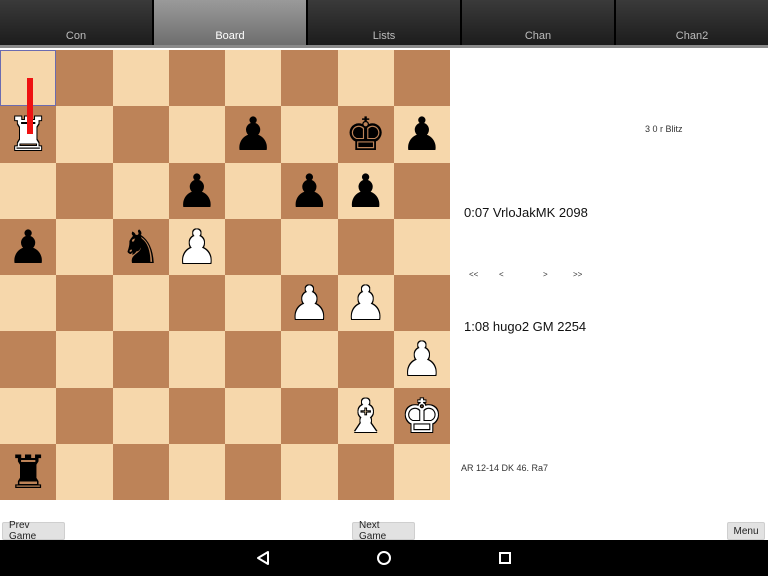  Describe the element at coordinates (30, 106) in the screenshot. I see `move-arrow` at that location.